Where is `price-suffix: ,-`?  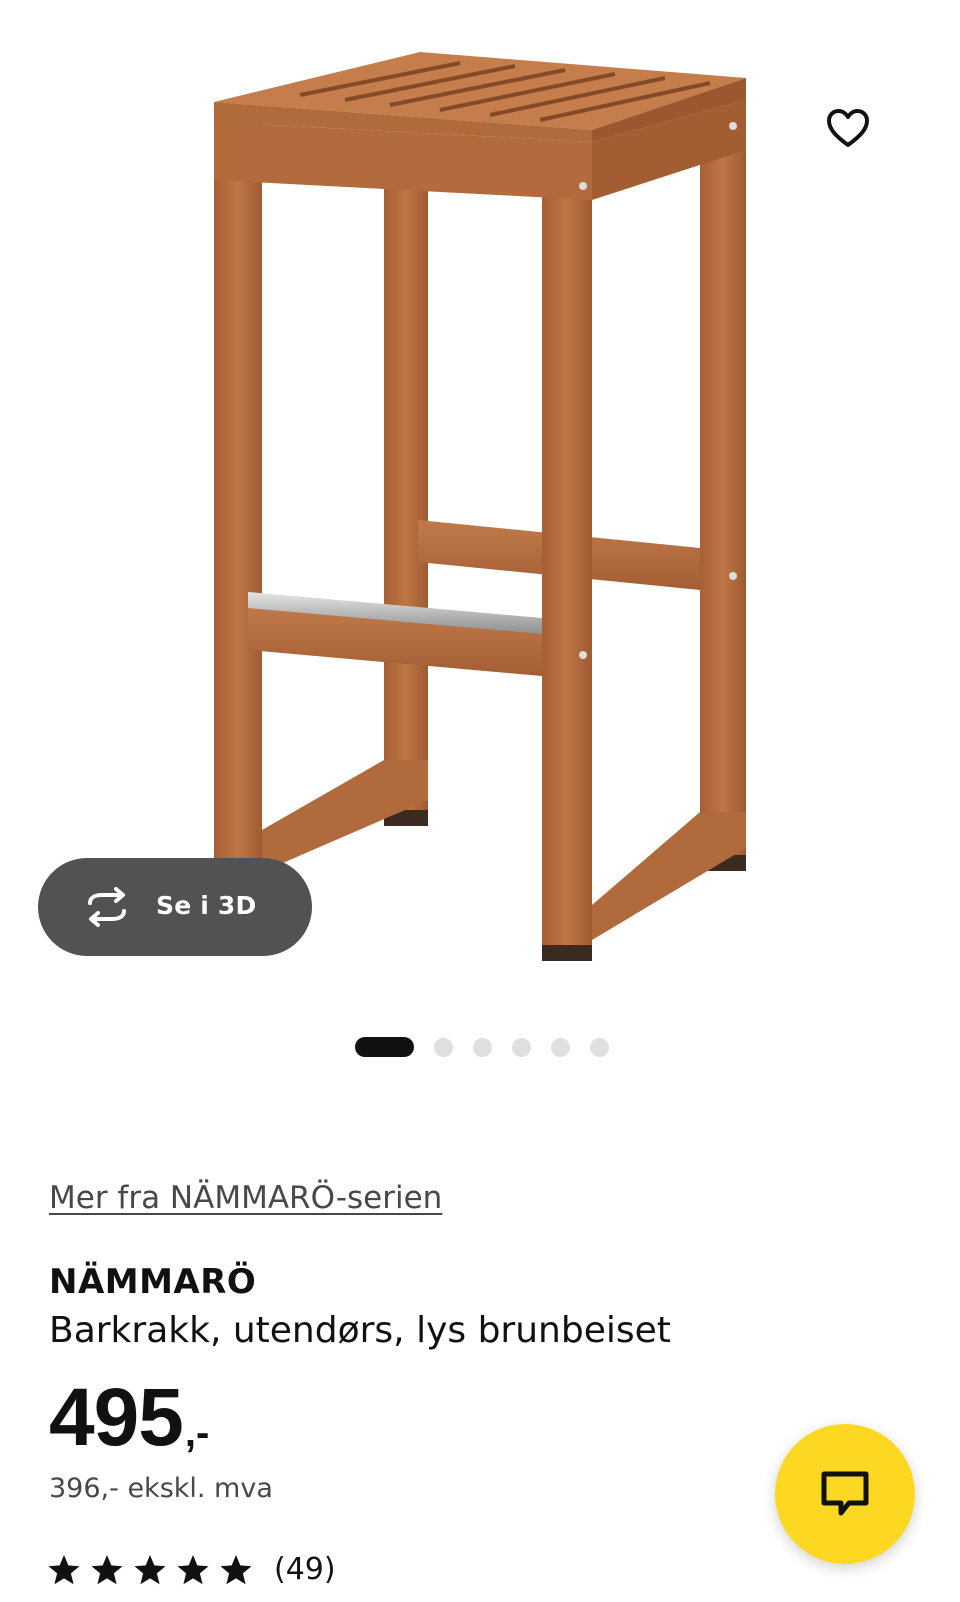
price-suffix: ,- is located at coordinates (197, 1433).